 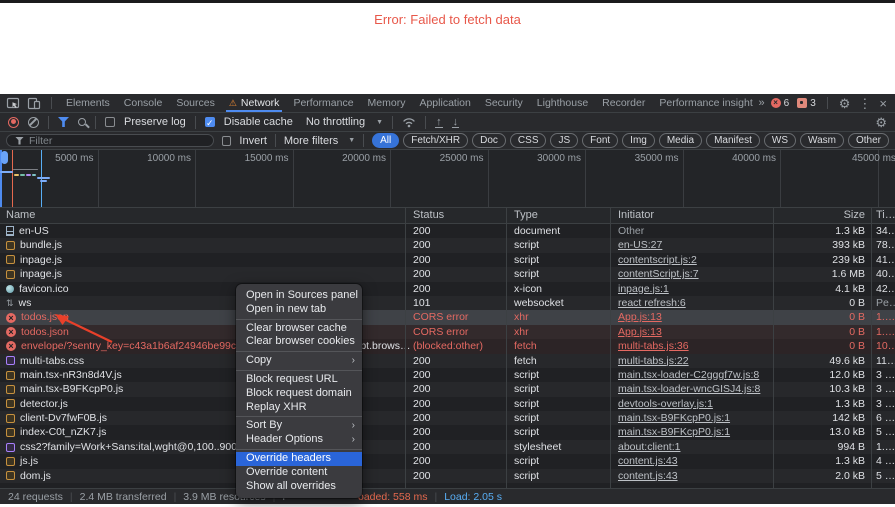 What do you see at coordinates (13, 122) in the screenshot?
I see `record-network-log-icon` at bounding box center [13, 122].